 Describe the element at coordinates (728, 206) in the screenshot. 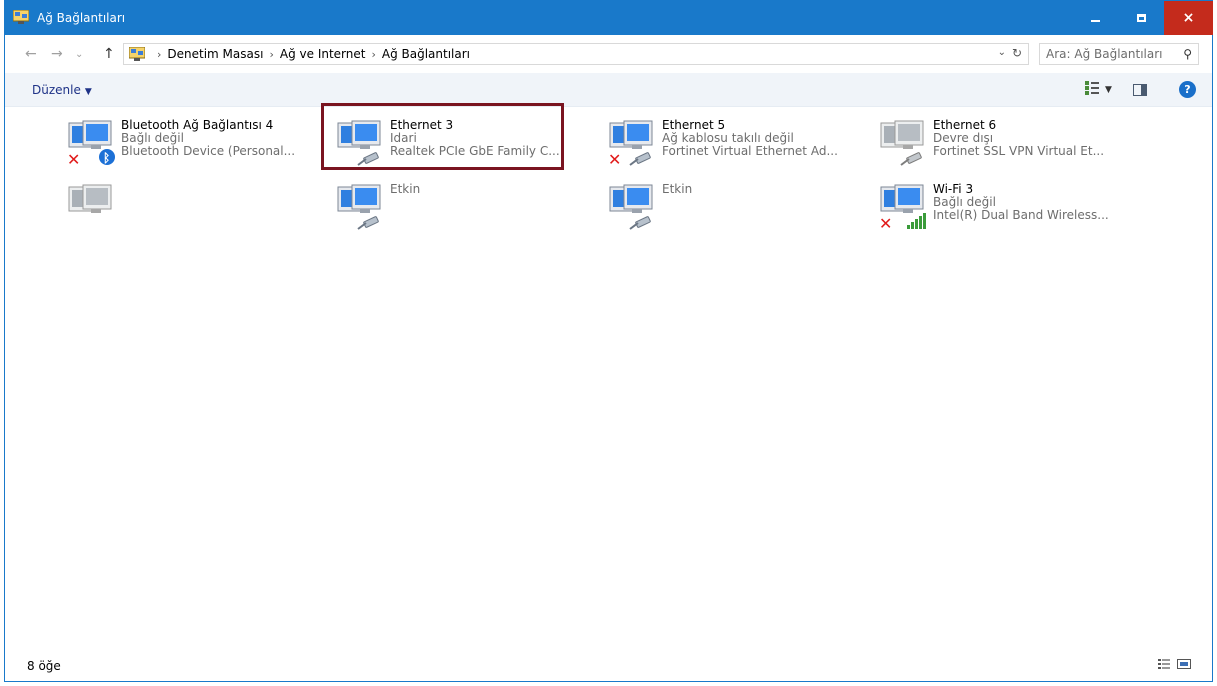

I see `connection-item-unnamed-3: Etkin` at that location.